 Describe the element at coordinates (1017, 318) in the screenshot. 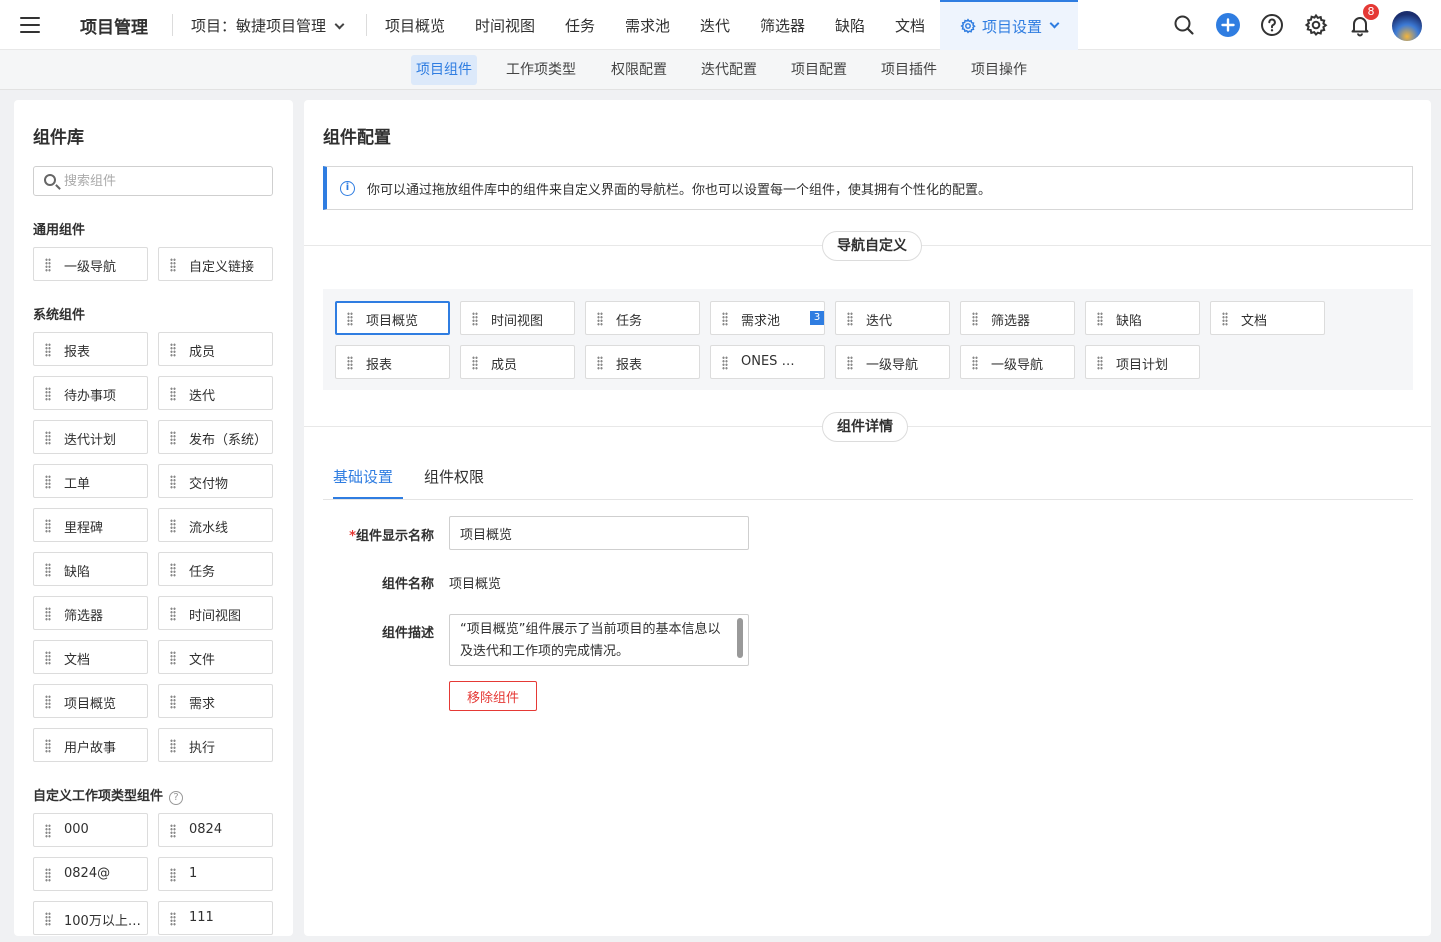

I see `nav-chip: 筛选器` at that location.